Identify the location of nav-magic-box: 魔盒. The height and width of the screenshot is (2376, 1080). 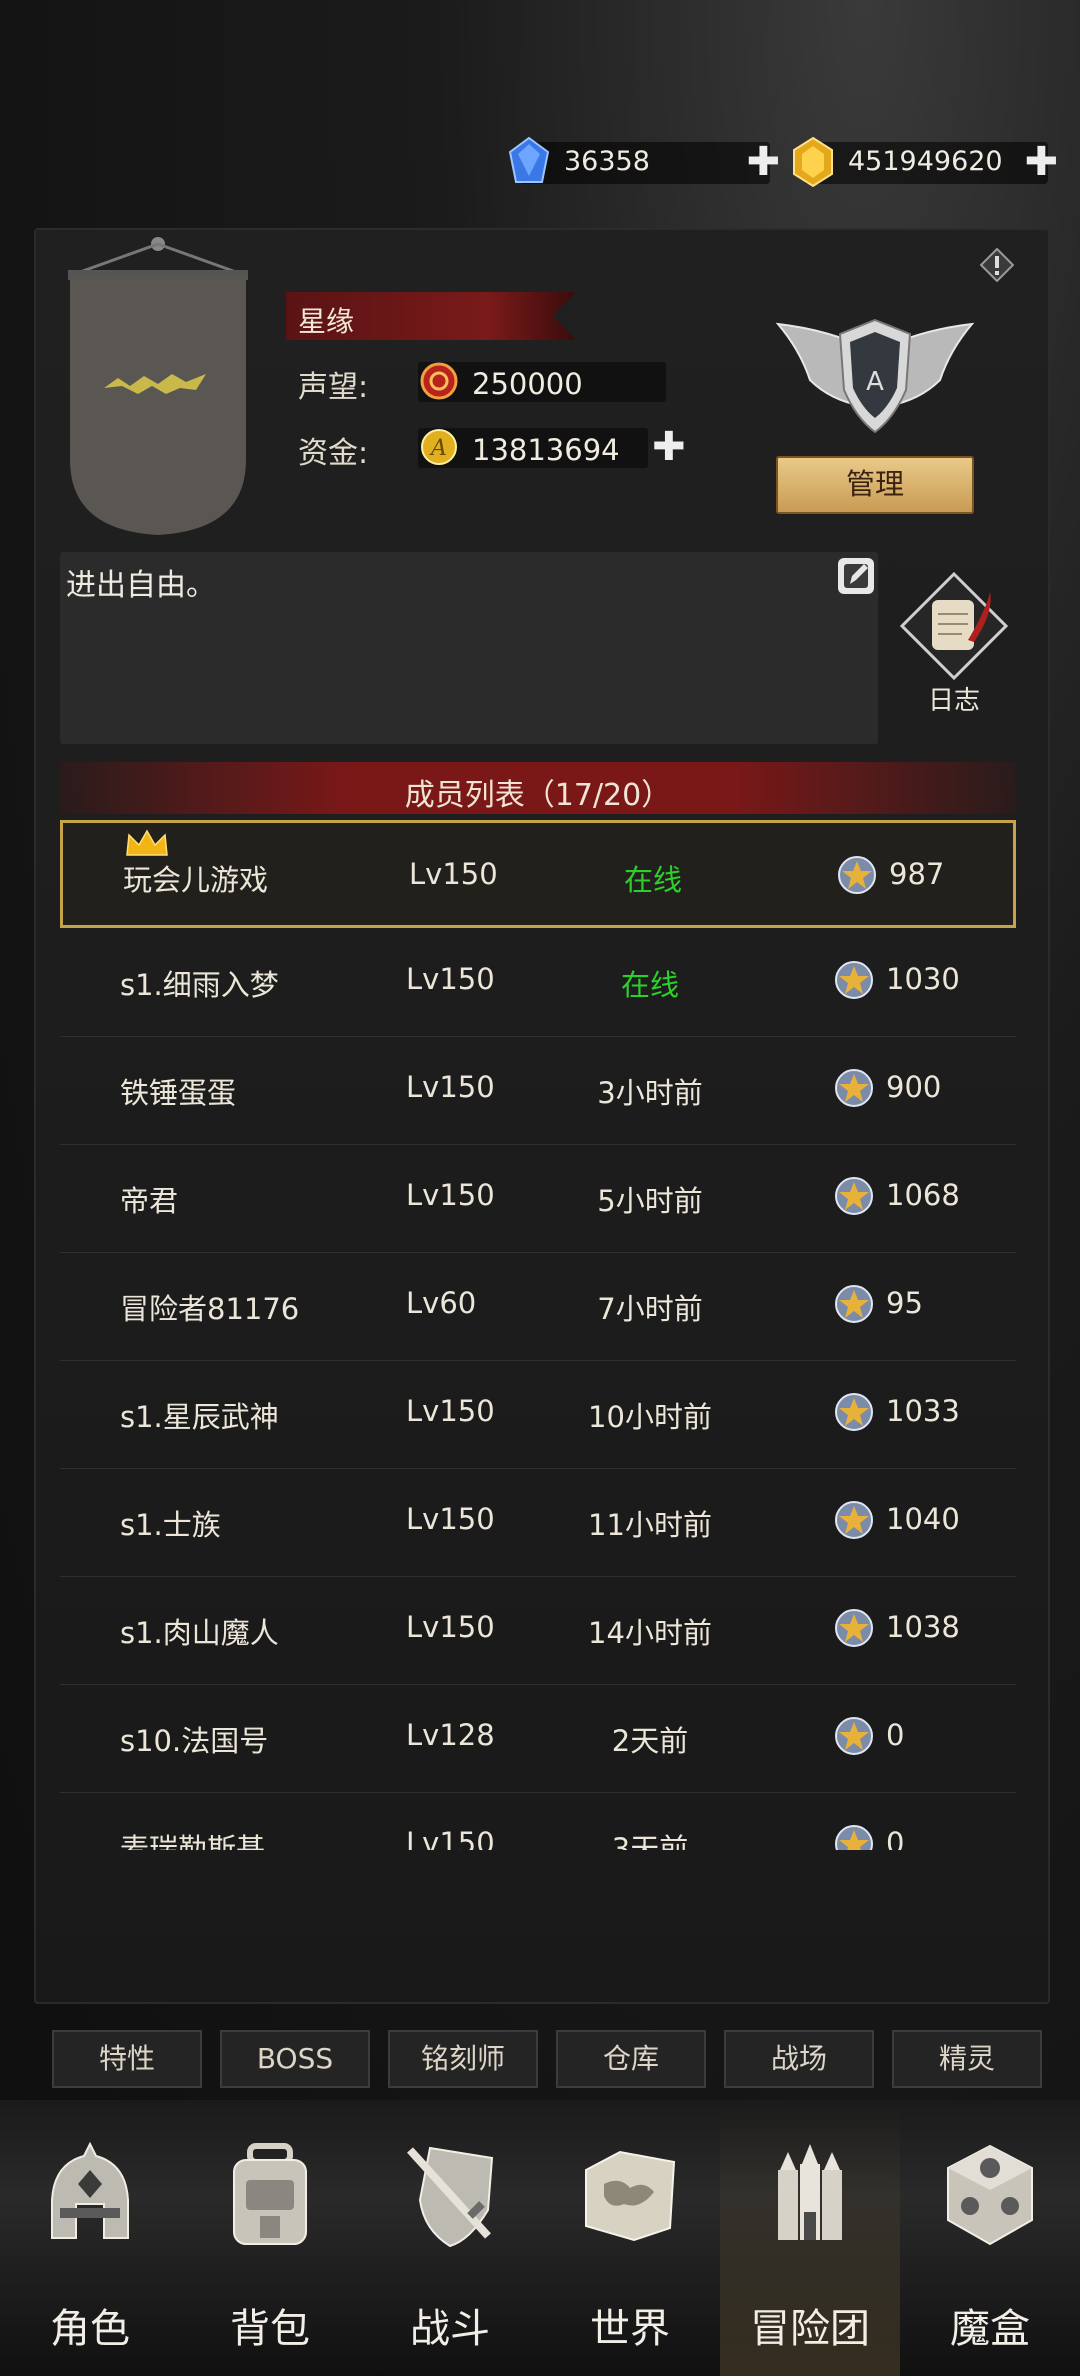
(990, 2238).